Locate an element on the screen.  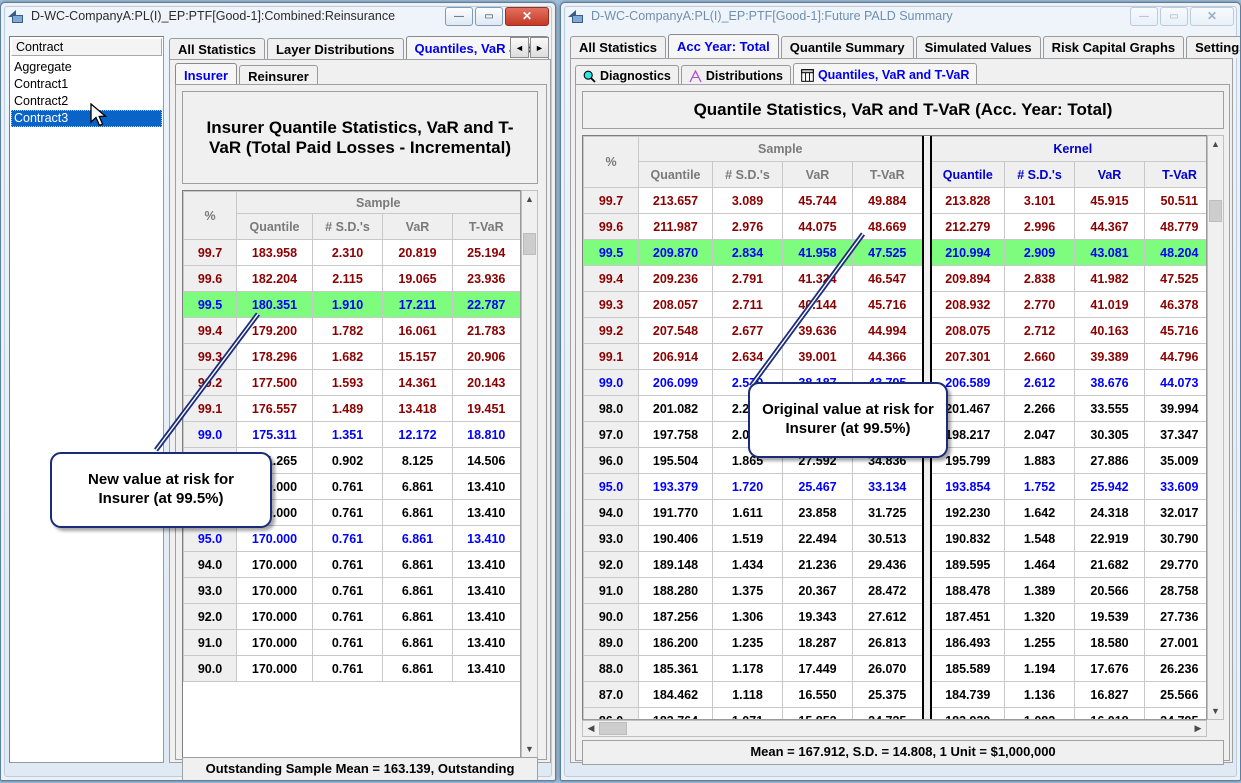
cell-kernel-var: 38.676 is located at coordinates (1110, 382).